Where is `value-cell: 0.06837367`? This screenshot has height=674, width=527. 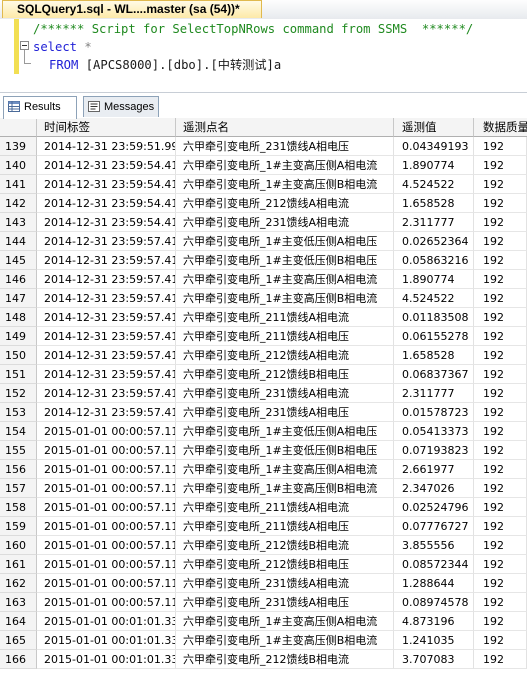
value-cell: 0.06837367 is located at coordinates (434, 374).